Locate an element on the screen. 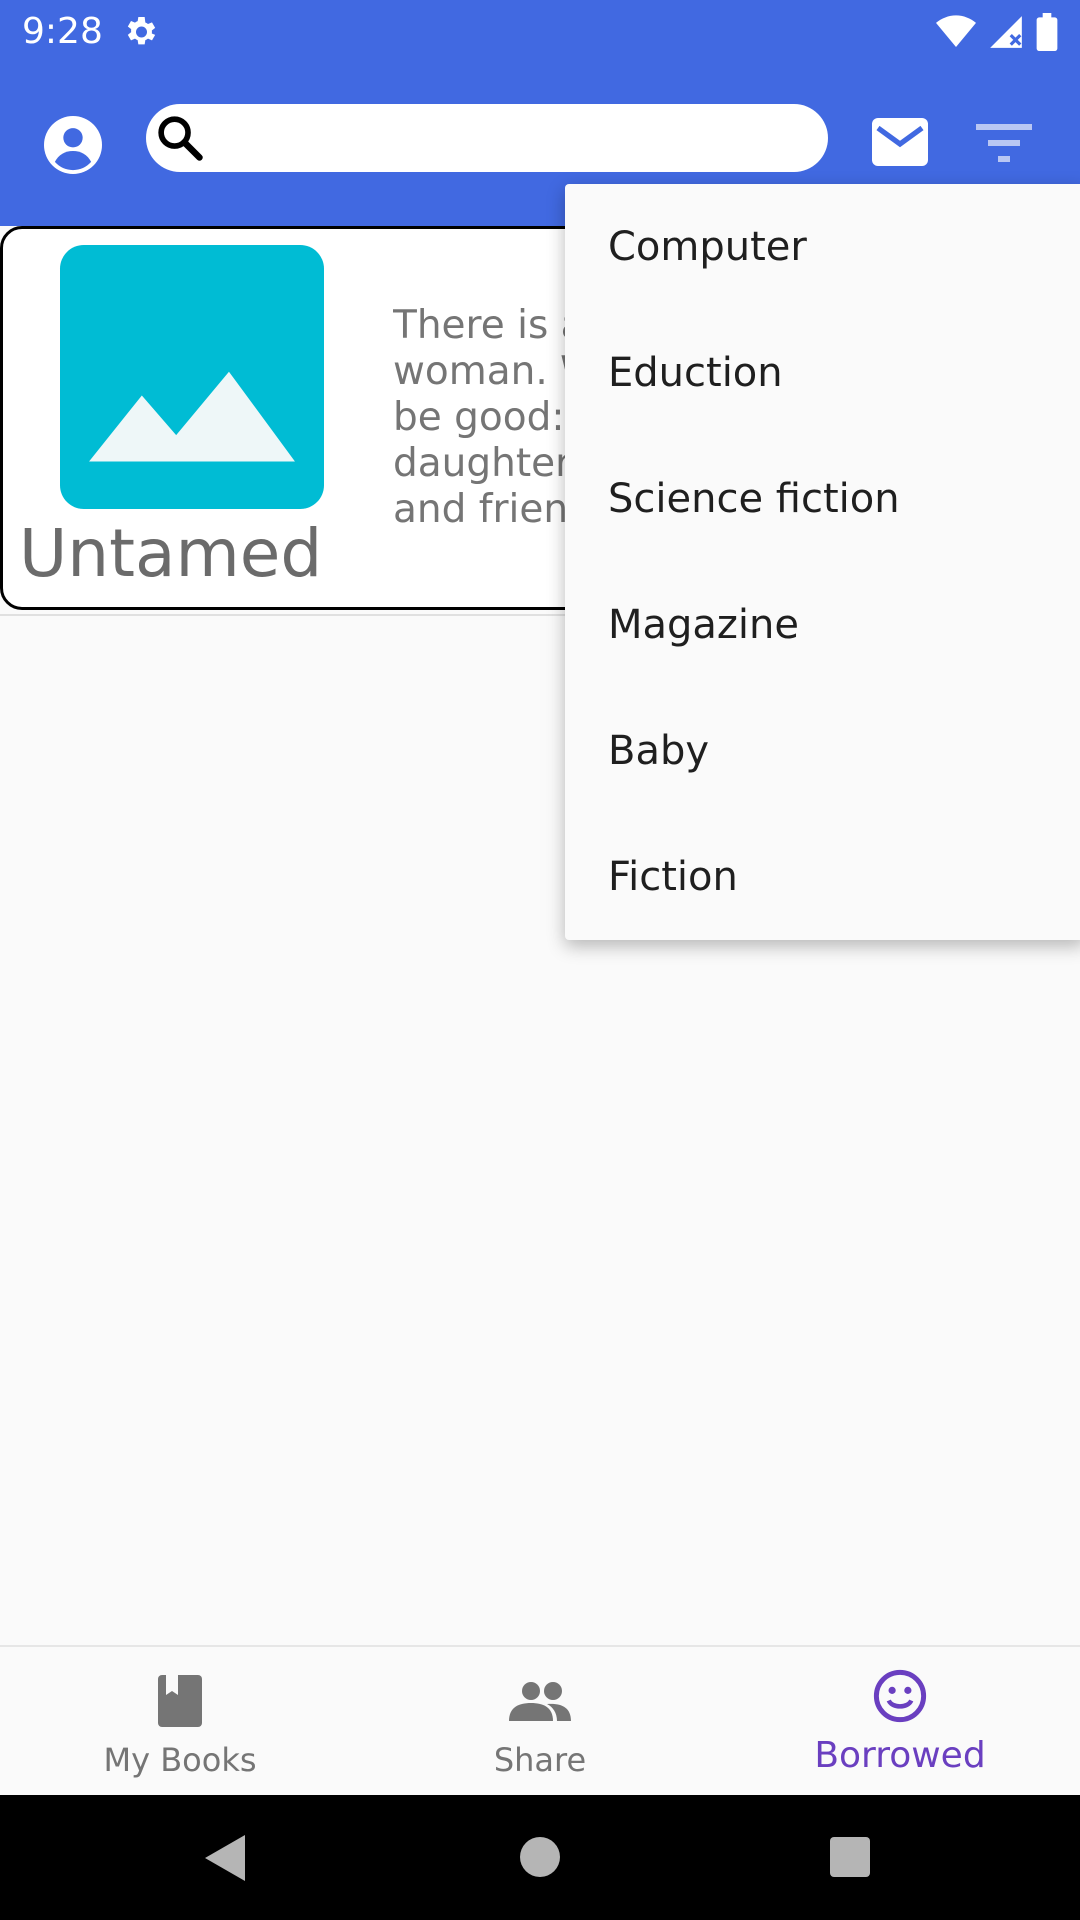 The width and height of the screenshot is (1080, 1920). tab-borrowed: Borrowed is located at coordinates (900, 1722).